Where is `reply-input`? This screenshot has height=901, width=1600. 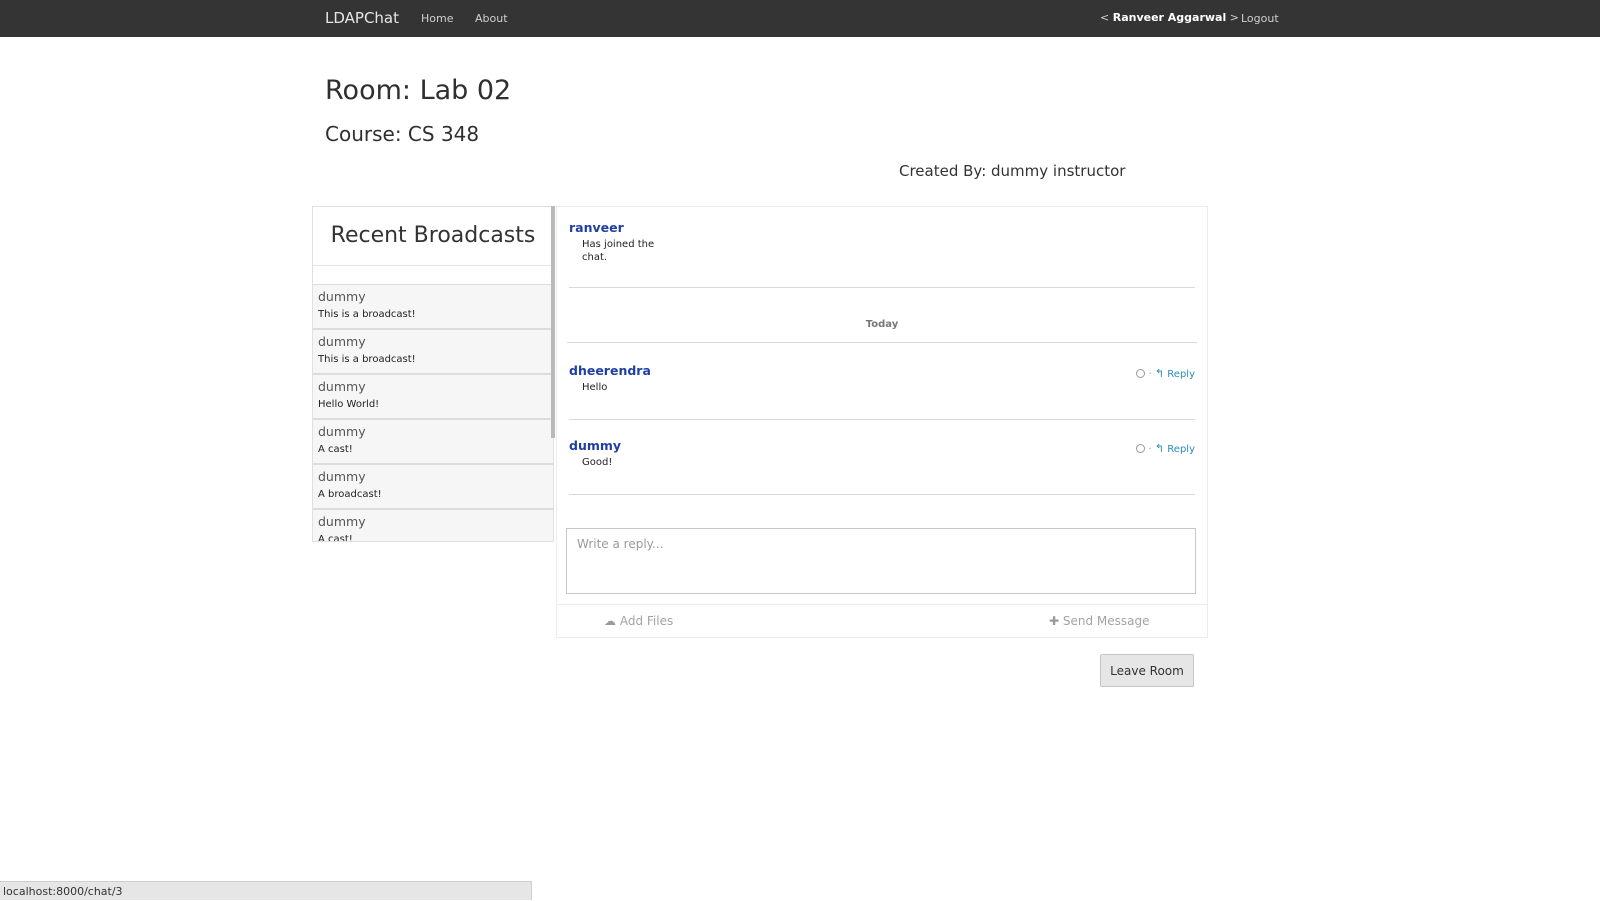 reply-input is located at coordinates (881, 561).